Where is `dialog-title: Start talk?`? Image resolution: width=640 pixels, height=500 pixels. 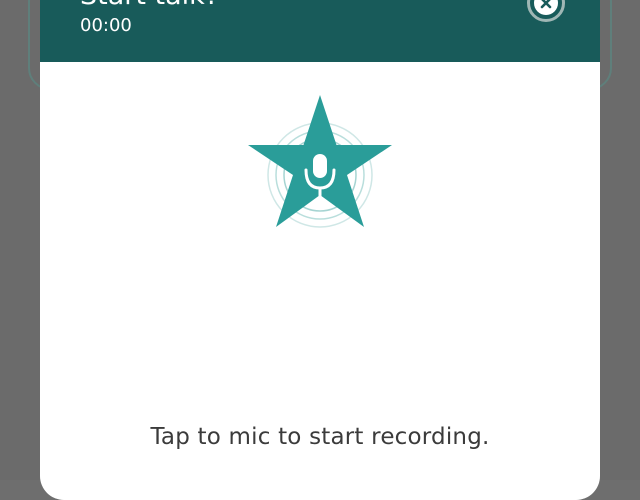
dialog-title: Start talk? is located at coordinates (149, 6).